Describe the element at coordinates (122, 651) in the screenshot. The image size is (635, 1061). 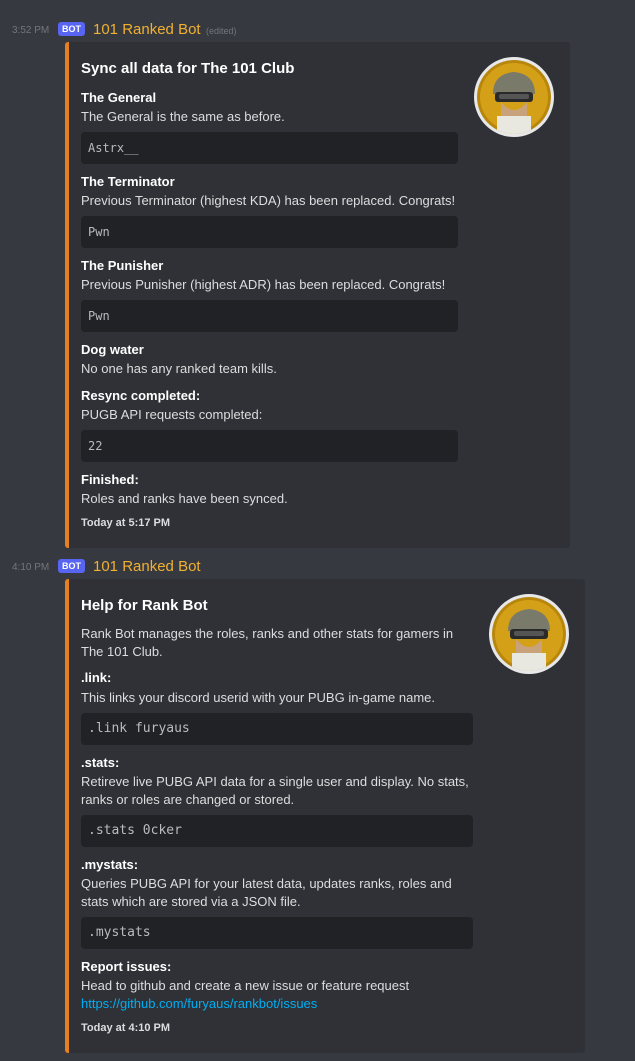
I see `embed-description: The 101 Club.` at that location.